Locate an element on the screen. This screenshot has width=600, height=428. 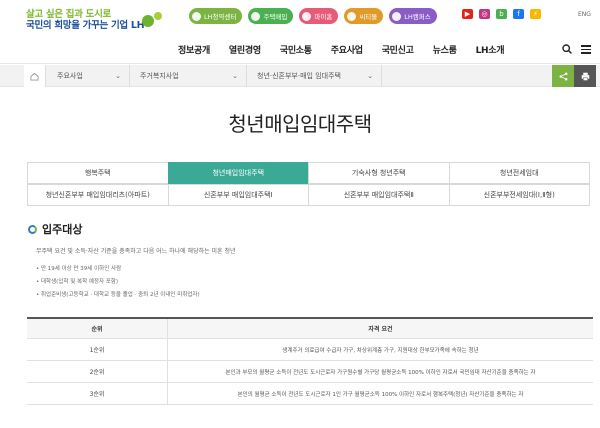
logo-dots-icon is located at coordinates (154, 20).